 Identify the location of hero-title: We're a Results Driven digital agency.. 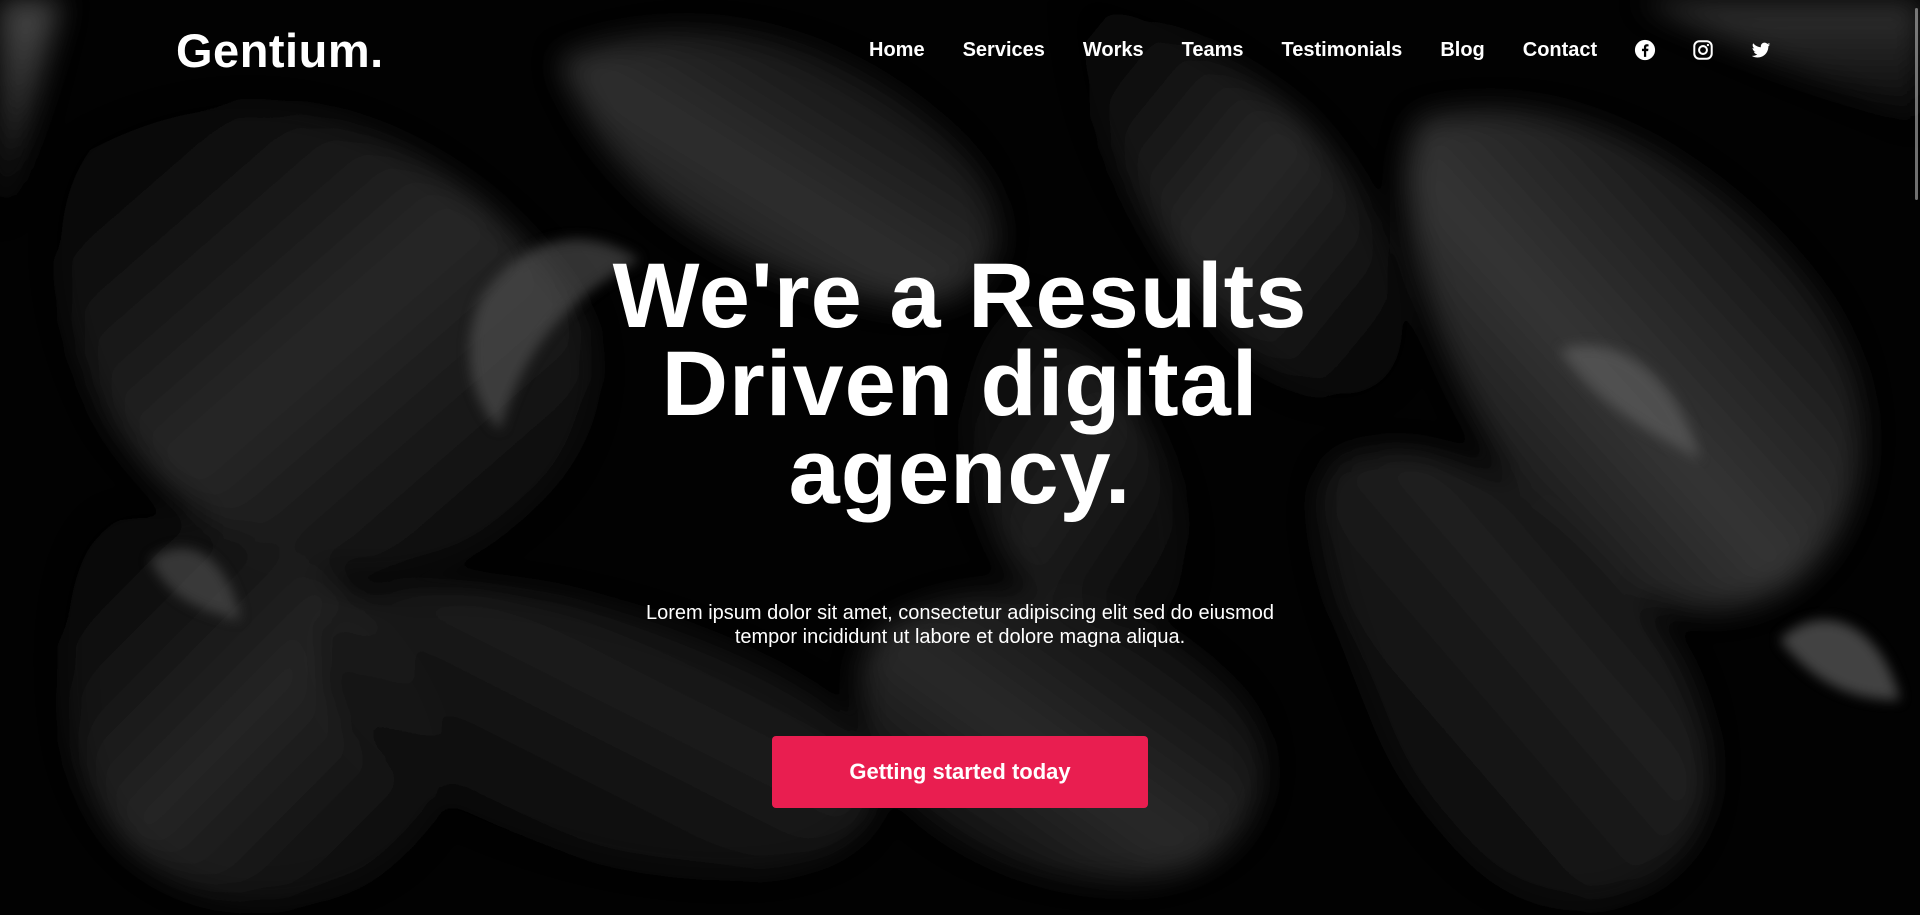
(960, 384).